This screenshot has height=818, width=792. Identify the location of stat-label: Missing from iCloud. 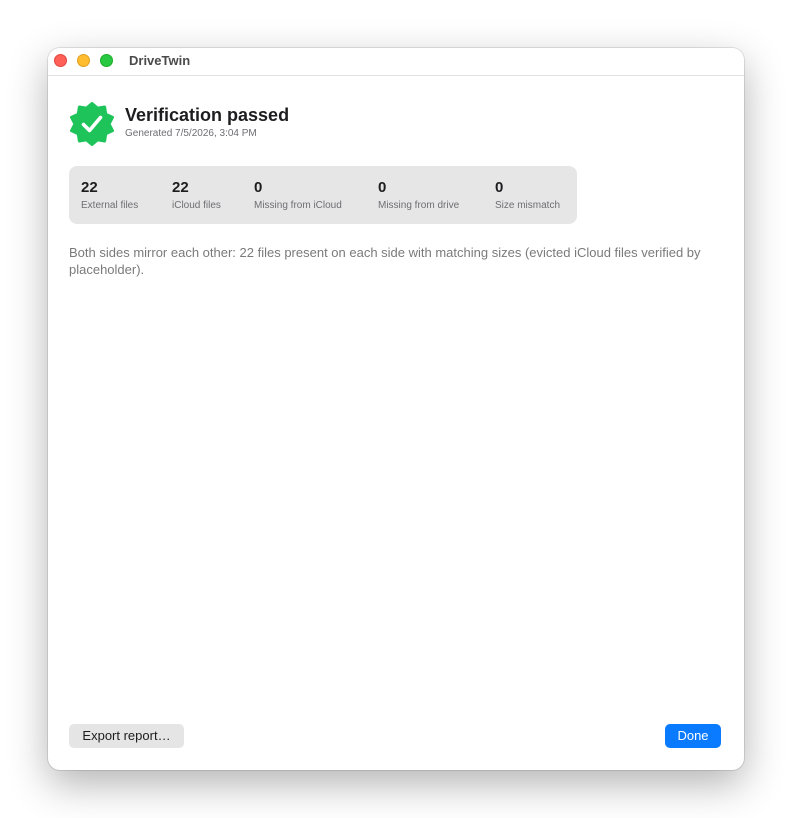
(298, 205).